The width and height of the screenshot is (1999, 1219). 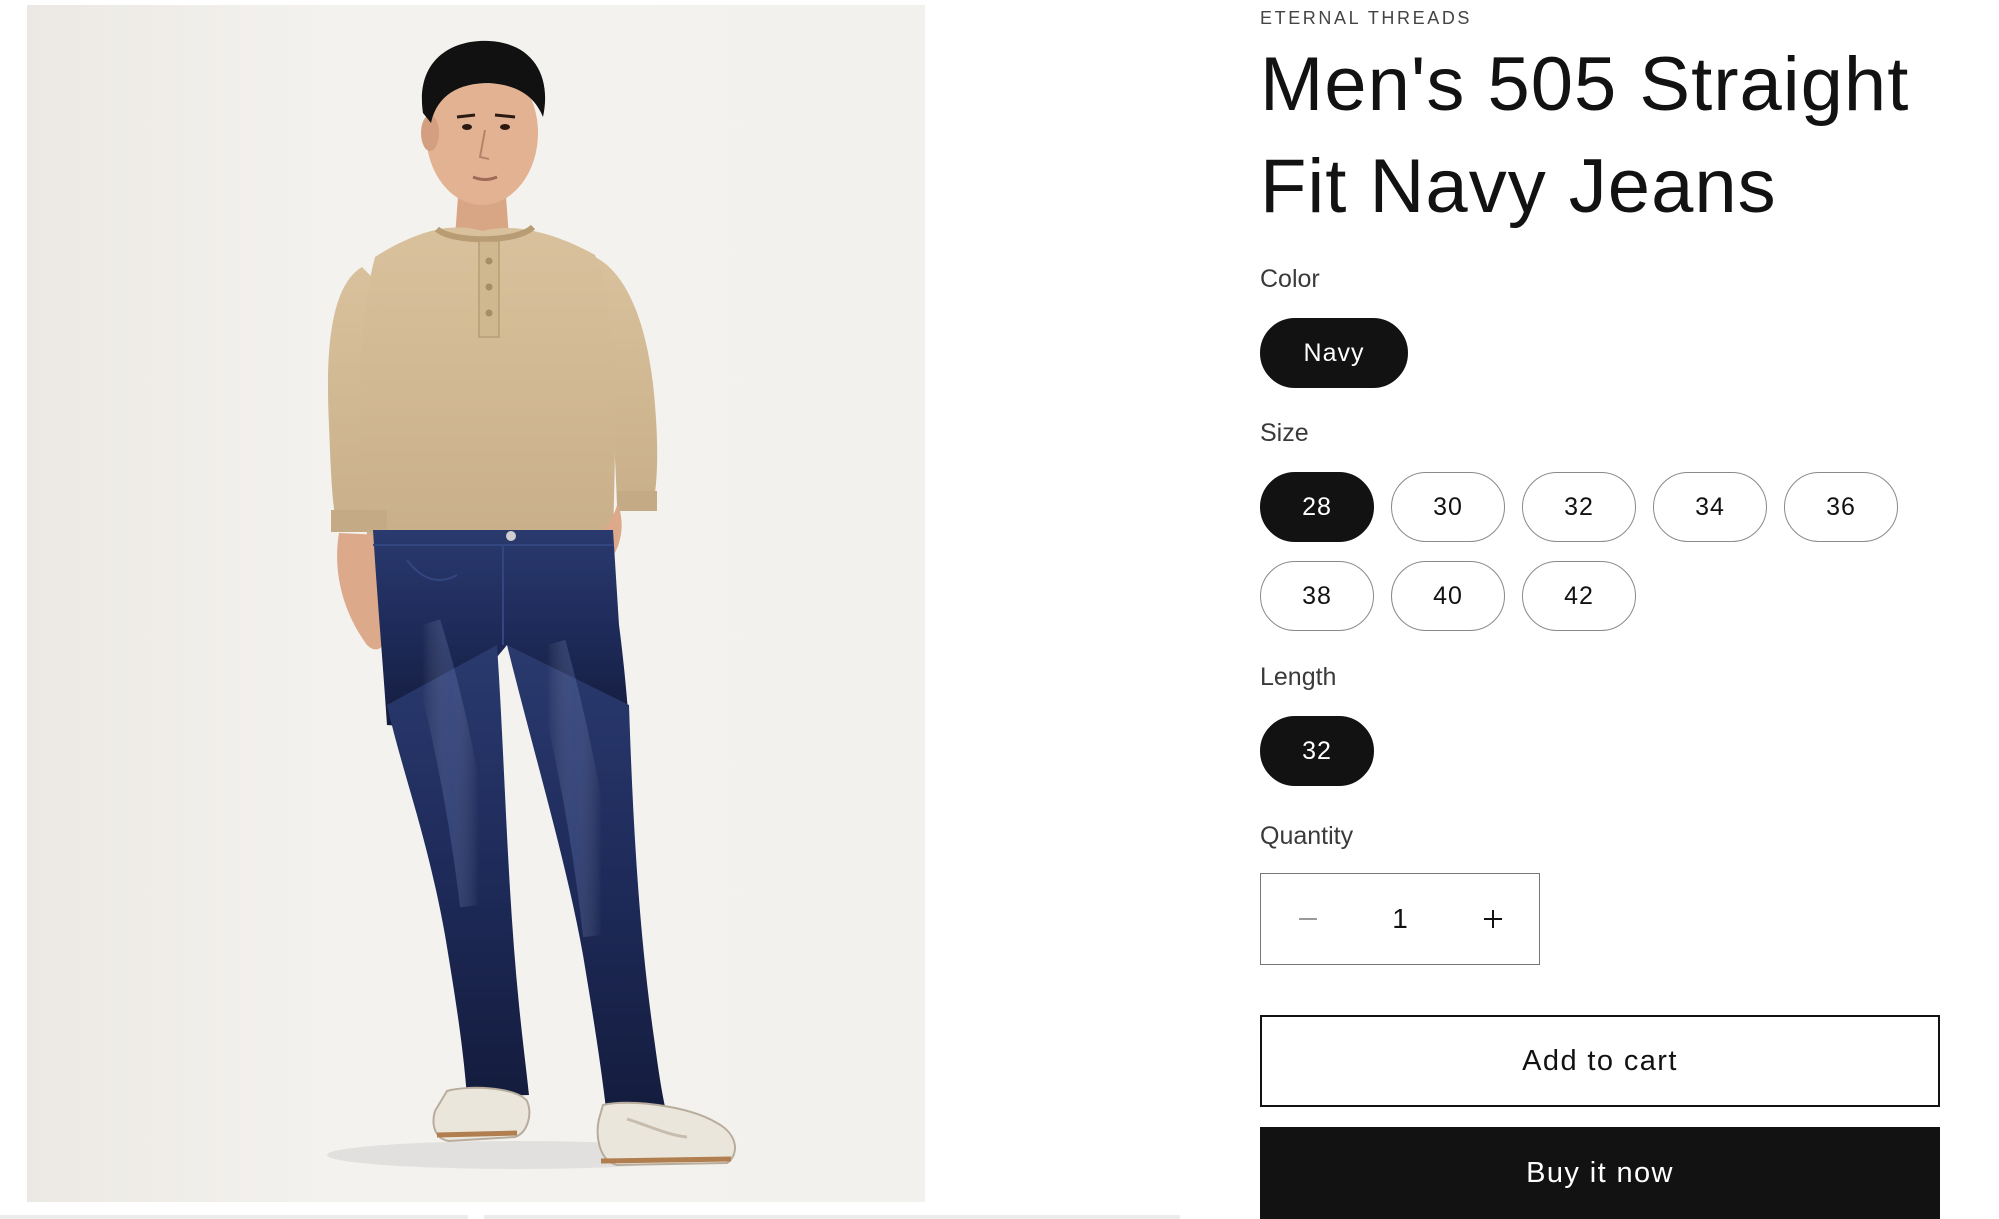 I want to click on plus-icon, so click(x=1492, y=919).